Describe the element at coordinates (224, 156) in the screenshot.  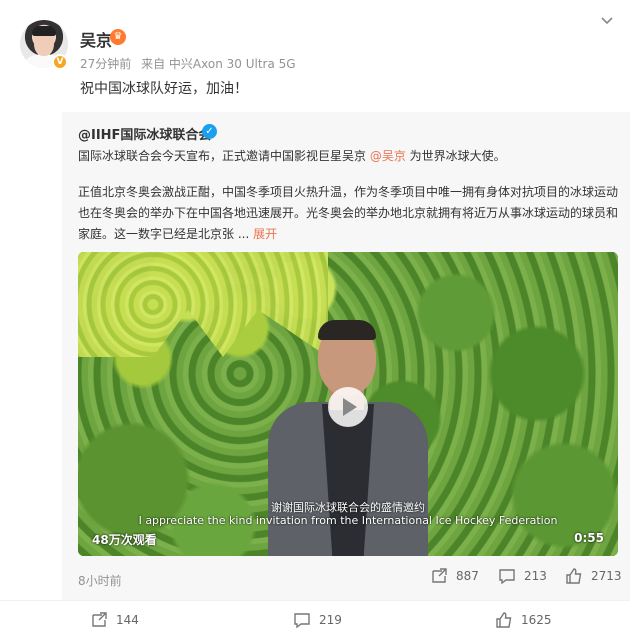
I see `retweet-p1-text: 国际冰球联合会今天宣布，正式邀请中国影视巨星吴京` at that location.